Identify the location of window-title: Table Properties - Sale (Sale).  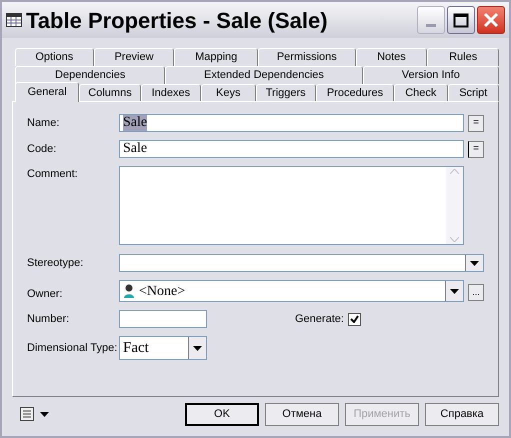
(177, 20).